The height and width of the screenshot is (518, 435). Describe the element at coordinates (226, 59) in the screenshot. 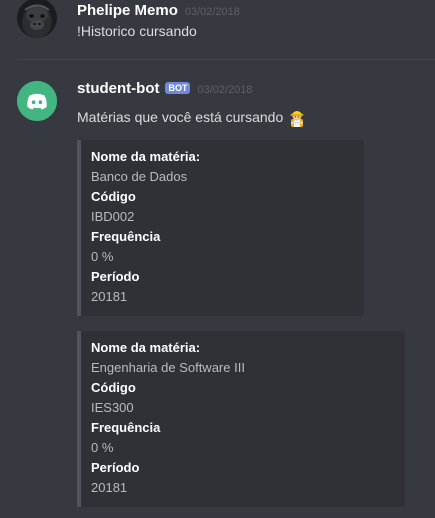

I see `message-divider` at that location.